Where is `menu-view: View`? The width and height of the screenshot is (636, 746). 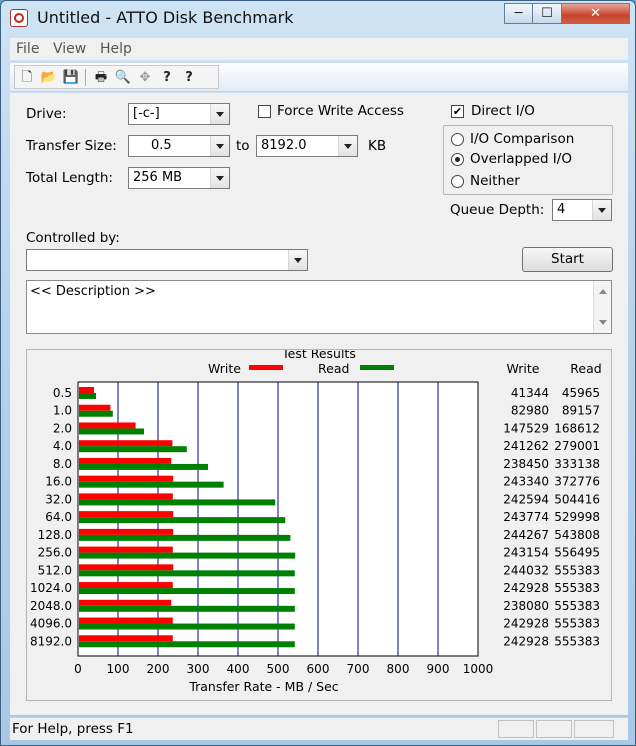
menu-view: View is located at coordinates (69, 49).